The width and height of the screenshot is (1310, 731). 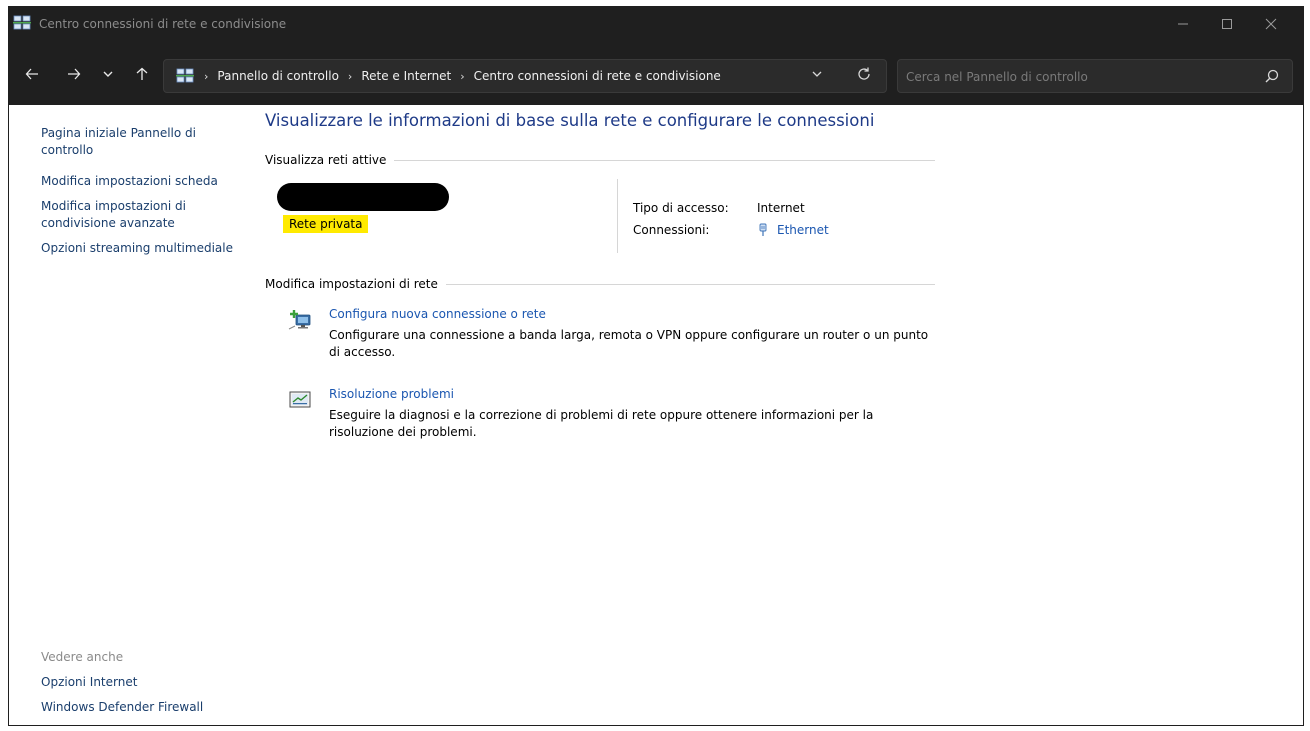 What do you see at coordinates (326, 160) in the screenshot?
I see `active-networks-label: Visualizza reti attive` at bounding box center [326, 160].